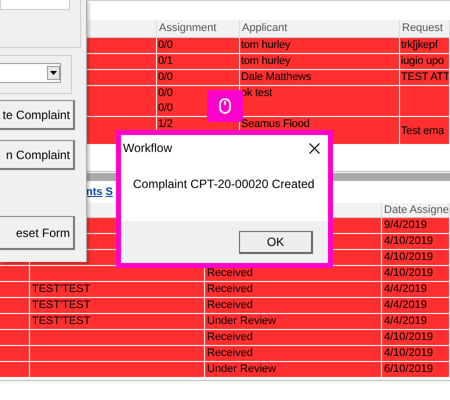 This screenshot has height=400, width=450. I want to click on link: S, so click(109, 193).